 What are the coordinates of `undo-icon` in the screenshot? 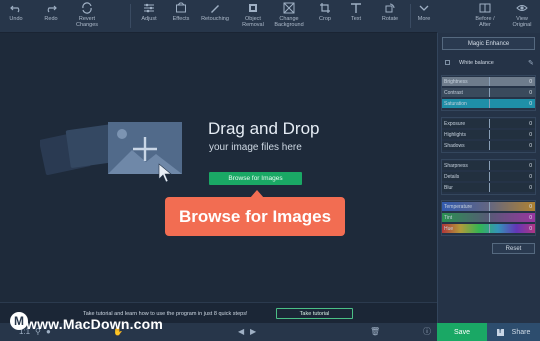 It's located at (15, 9).